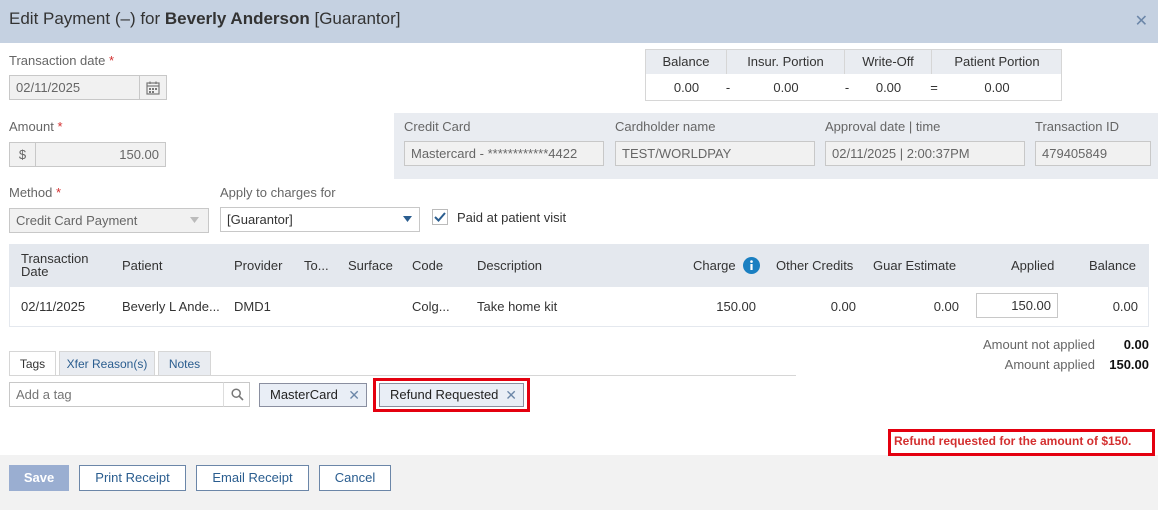 Image resolution: width=1158 pixels, height=510 pixels. Describe the element at coordinates (1125, 306) in the screenshot. I see `cell-balance: 0.00` at that location.